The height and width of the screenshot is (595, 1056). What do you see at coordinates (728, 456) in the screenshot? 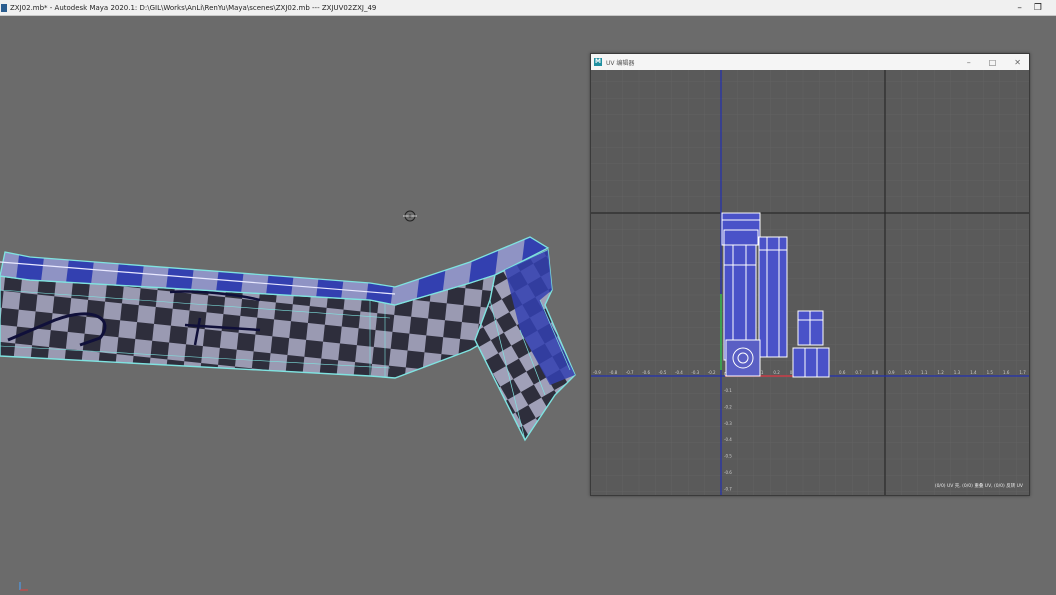
I see `uv-vertical-tick-label: -0.5` at bounding box center [728, 456].